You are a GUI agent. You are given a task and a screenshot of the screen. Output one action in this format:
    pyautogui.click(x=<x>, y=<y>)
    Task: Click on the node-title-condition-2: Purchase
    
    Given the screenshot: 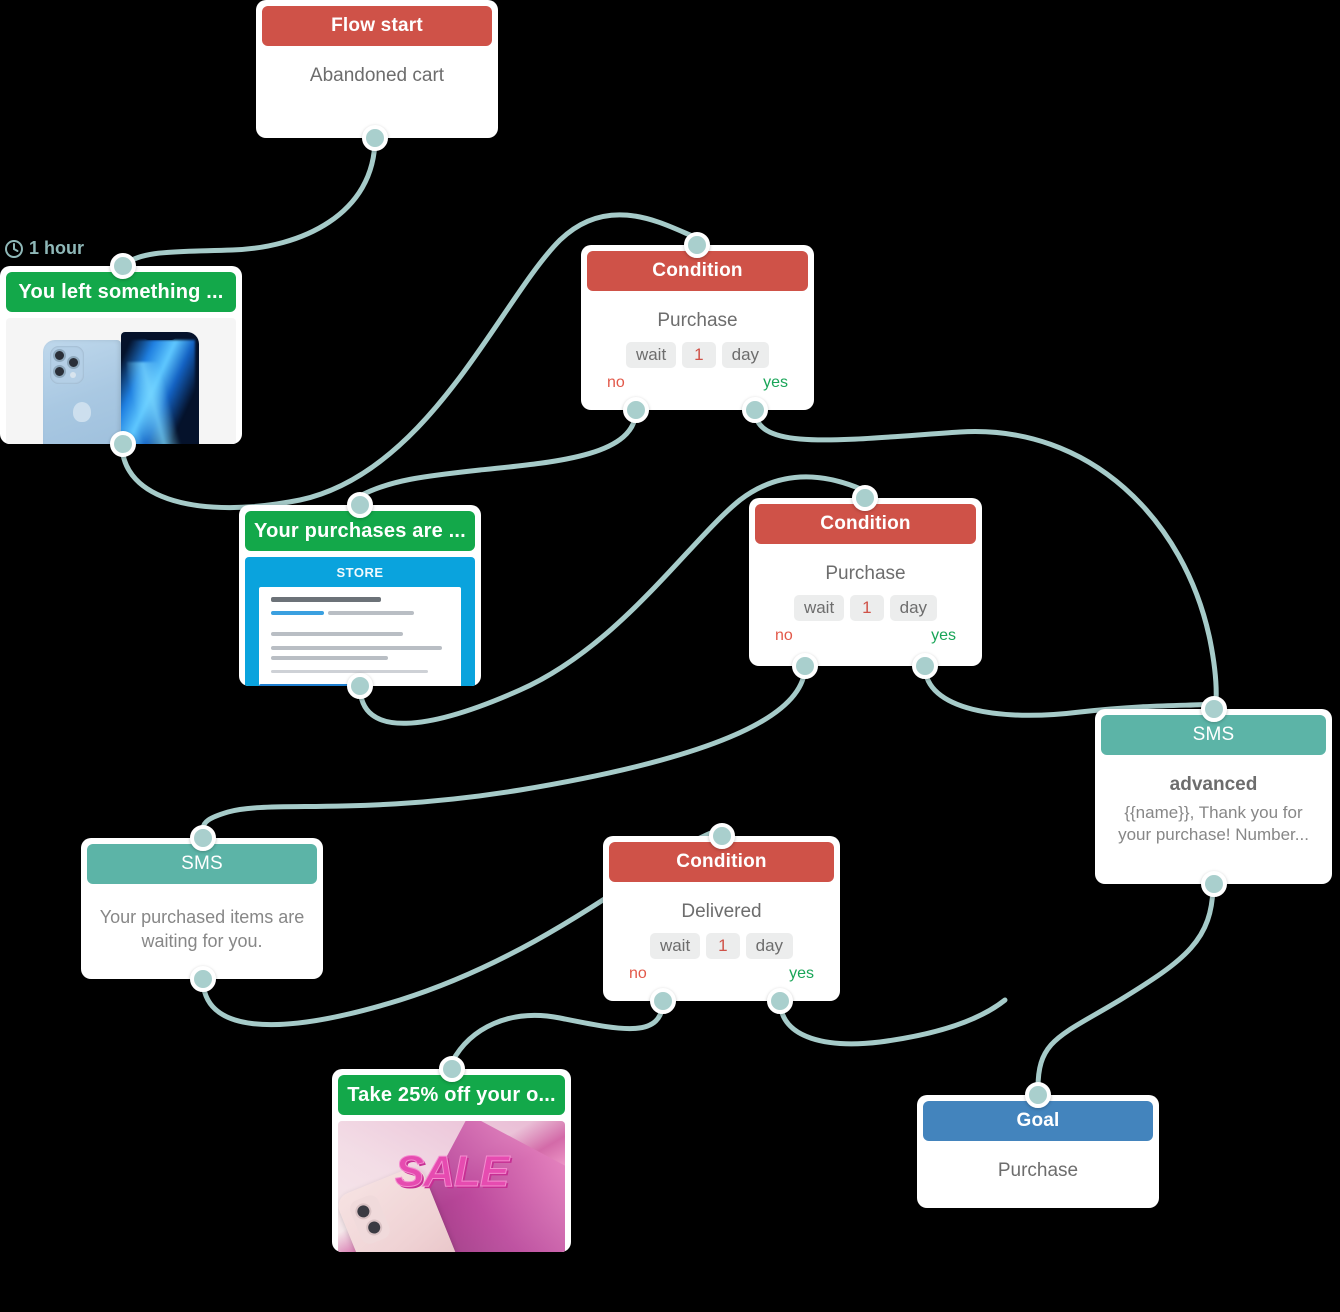 What is the action you would take?
    pyautogui.click(x=865, y=573)
    